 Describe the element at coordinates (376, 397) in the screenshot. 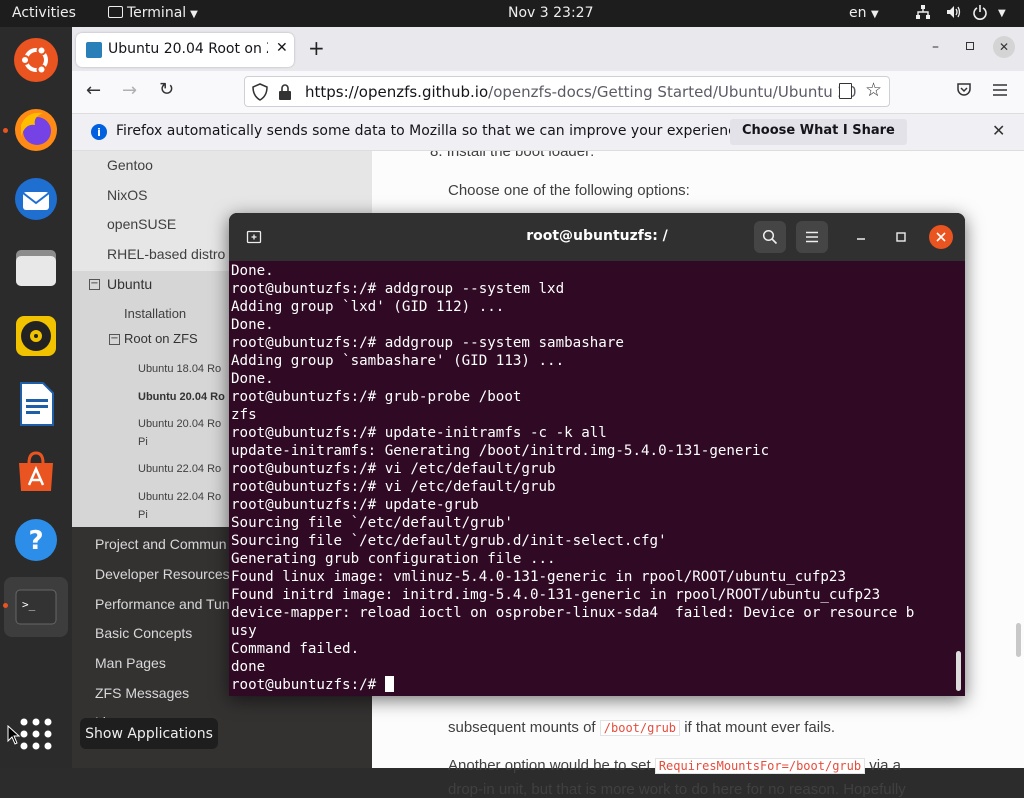

I see `terminal-line: root@ubuntuzfs:/# grub-probe /boot` at that location.